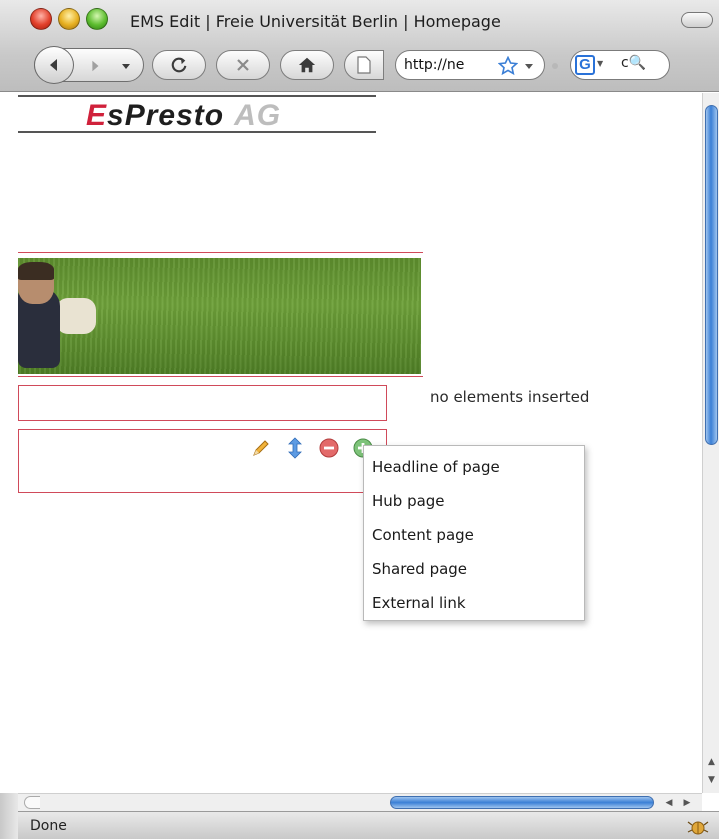 Image resolution: width=719 pixels, height=839 pixels. Describe the element at coordinates (76, 316) in the screenshot. I see `person-legs` at that location.